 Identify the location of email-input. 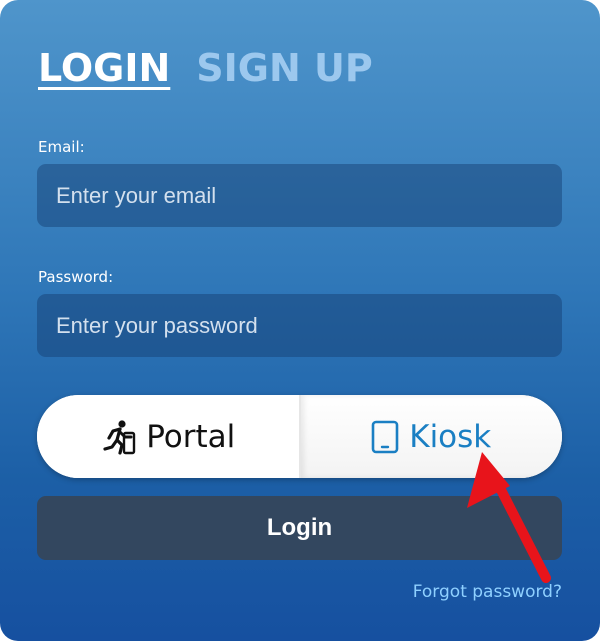
(299, 195).